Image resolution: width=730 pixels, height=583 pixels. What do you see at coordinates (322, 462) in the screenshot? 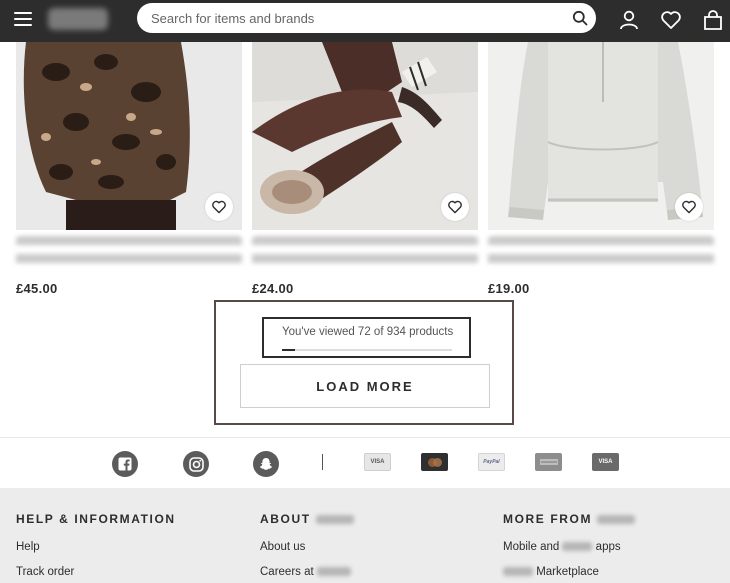
I see `vertical-separator` at bounding box center [322, 462].